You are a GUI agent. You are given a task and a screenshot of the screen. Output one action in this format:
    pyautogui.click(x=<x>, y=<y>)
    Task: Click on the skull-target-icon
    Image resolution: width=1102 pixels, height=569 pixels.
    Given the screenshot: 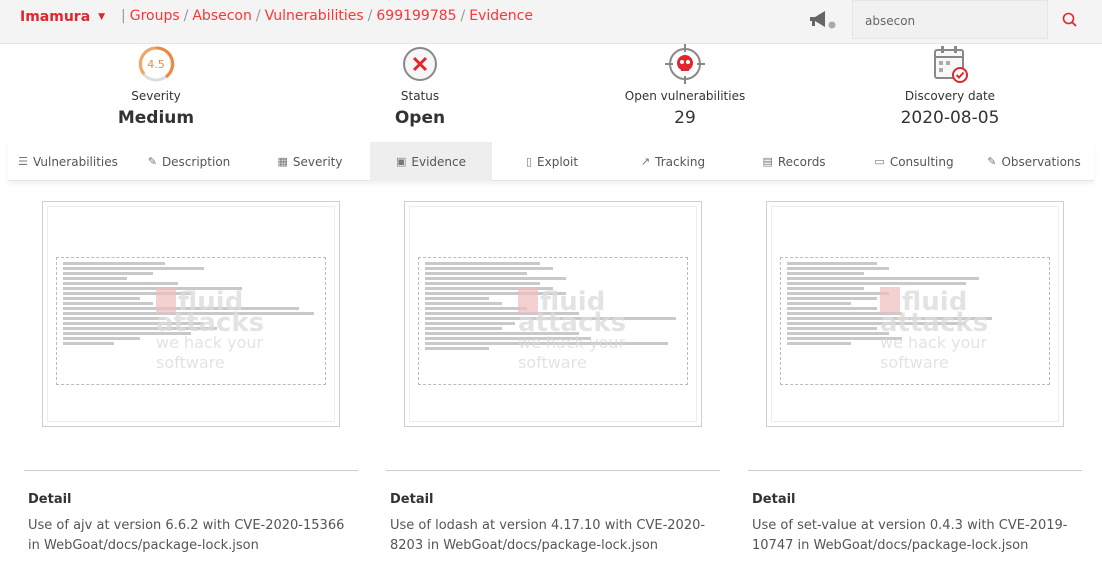 What is the action you would take?
    pyautogui.click(x=685, y=64)
    